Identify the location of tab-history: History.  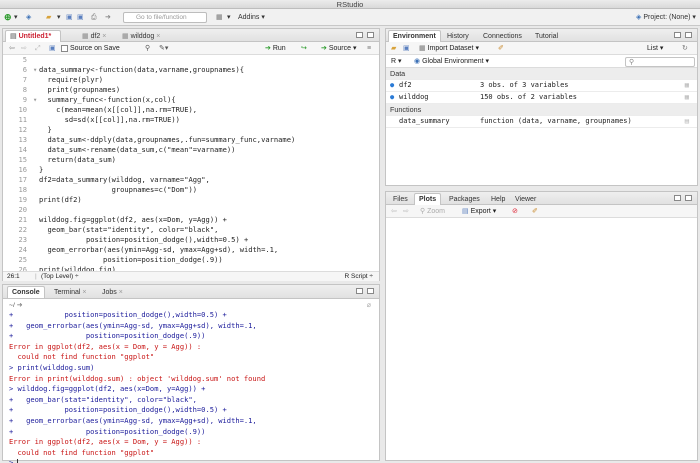
(458, 36).